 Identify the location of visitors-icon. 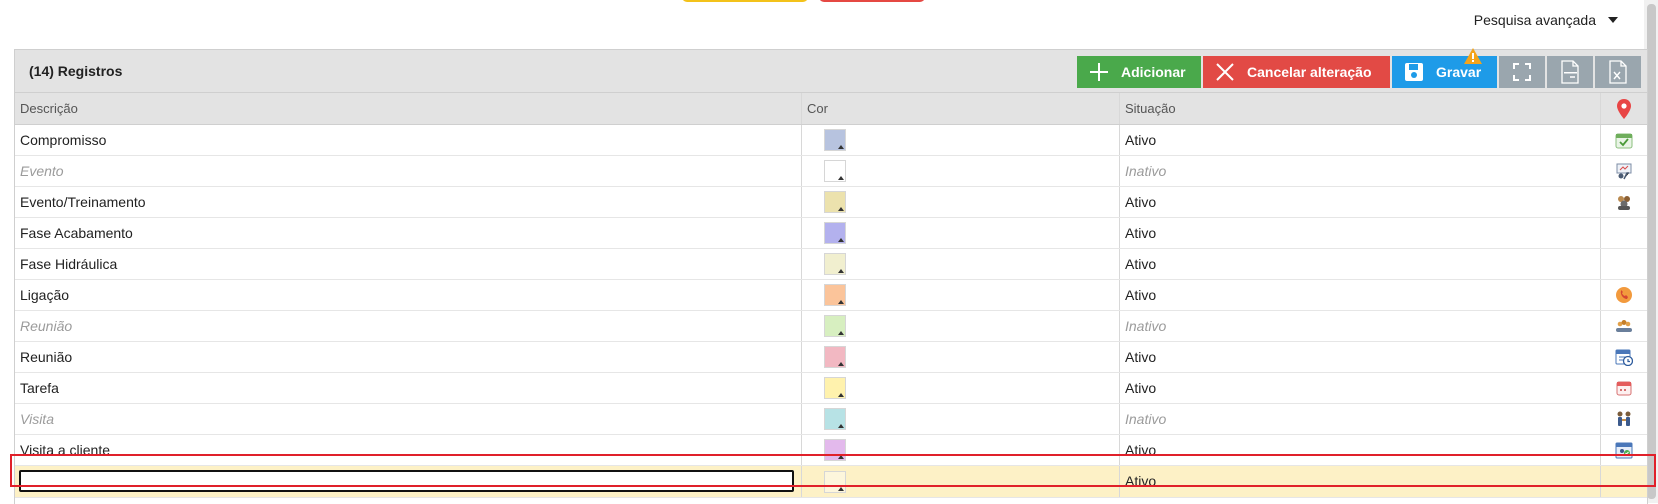
(1624, 418).